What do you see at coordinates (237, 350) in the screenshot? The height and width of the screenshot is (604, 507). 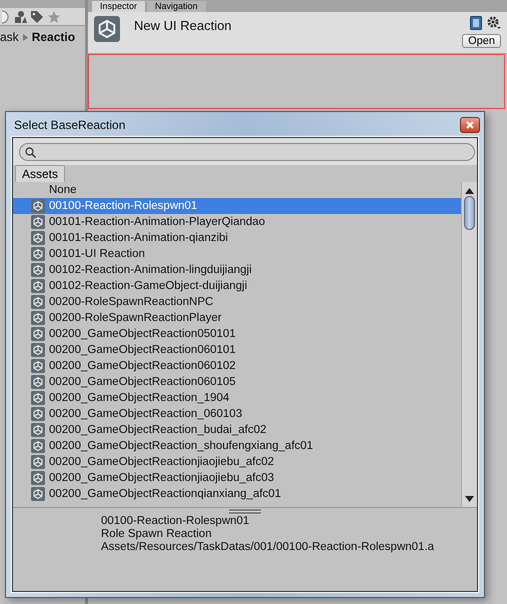 I see `asset-list-item: 00200_GameObjectReaction060101` at bounding box center [237, 350].